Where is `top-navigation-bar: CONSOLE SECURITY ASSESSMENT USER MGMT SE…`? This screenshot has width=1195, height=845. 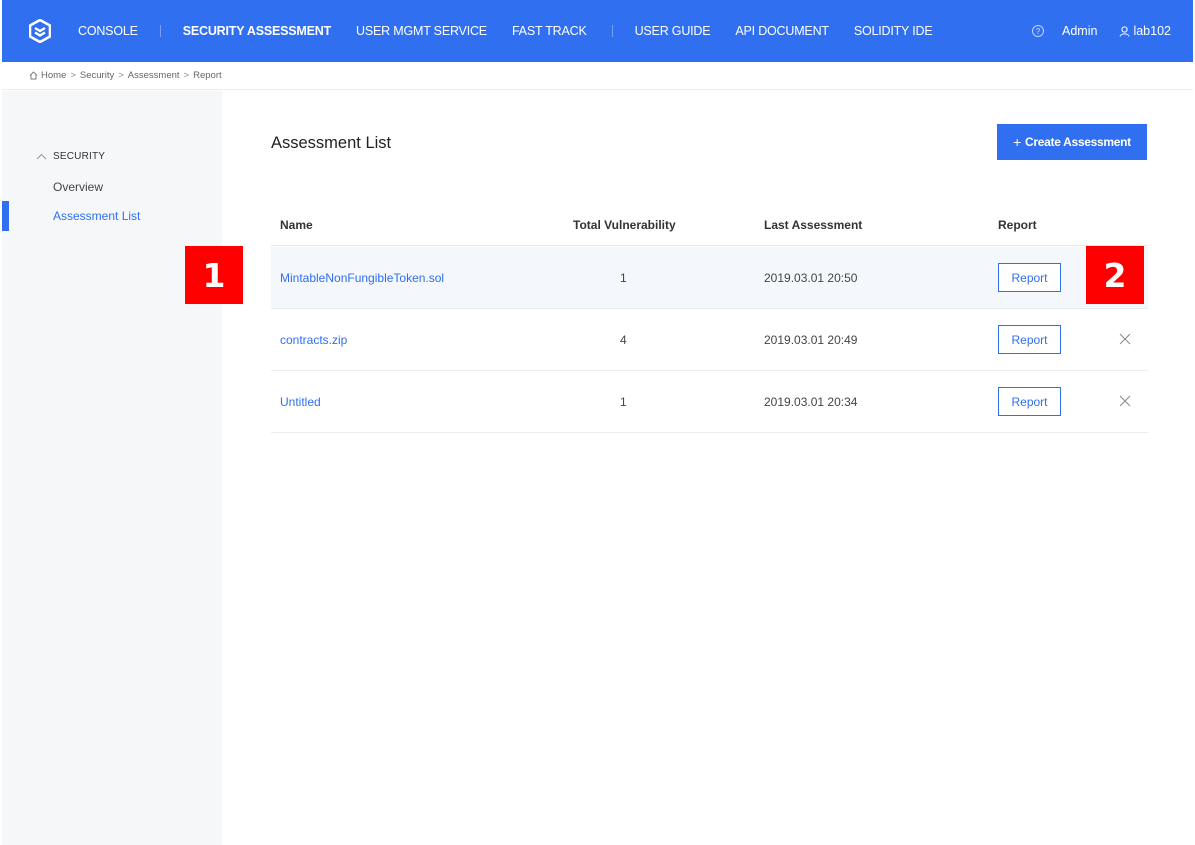
top-navigation-bar: CONSOLE SECURITY ASSESSMENT USER MGMT SE… is located at coordinates (597, 31).